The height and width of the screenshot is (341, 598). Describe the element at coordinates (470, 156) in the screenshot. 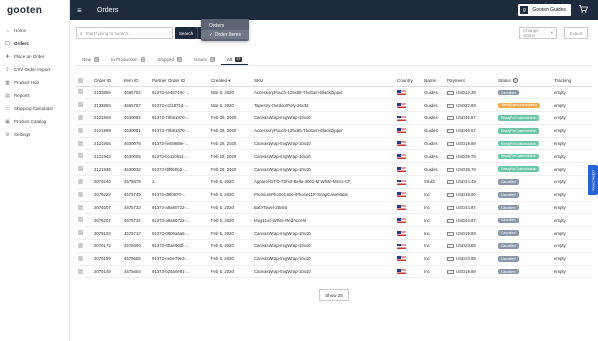

I see `payment-cell: USD39.78` at that location.